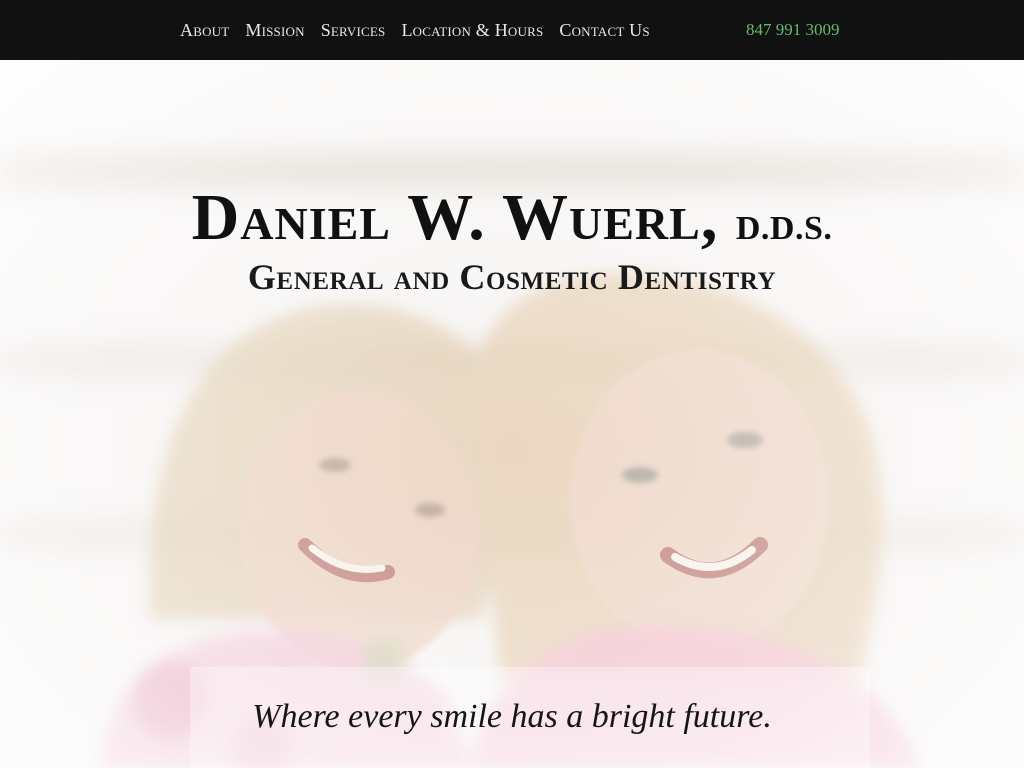  I want to click on nav-link-contact-us: Contact Us, so click(604, 30).